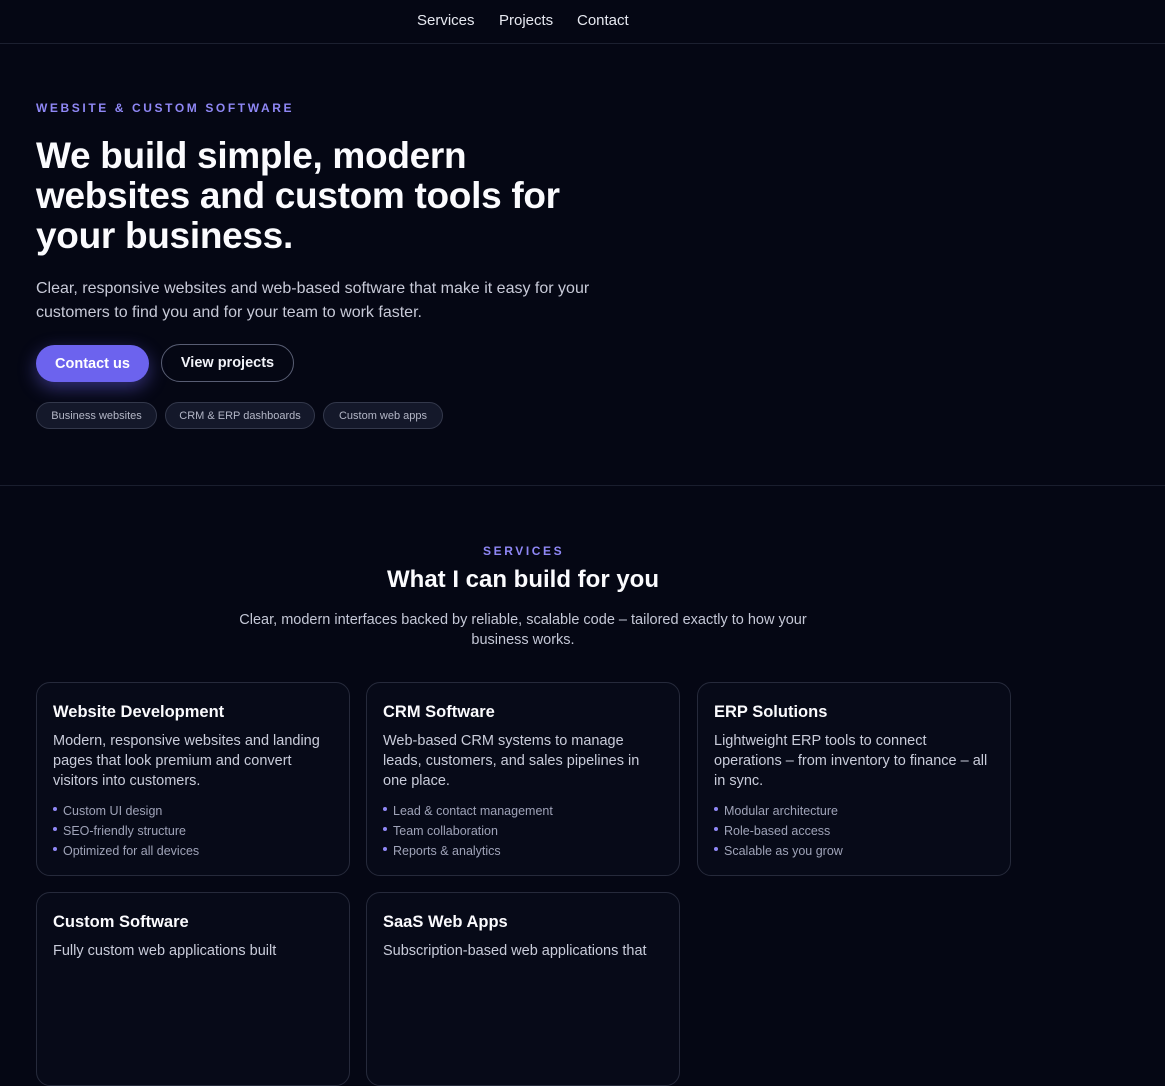 The image size is (1165, 1086). Describe the element at coordinates (165, 951) in the screenshot. I see `card-description: Fully custom web applications built` at that location.